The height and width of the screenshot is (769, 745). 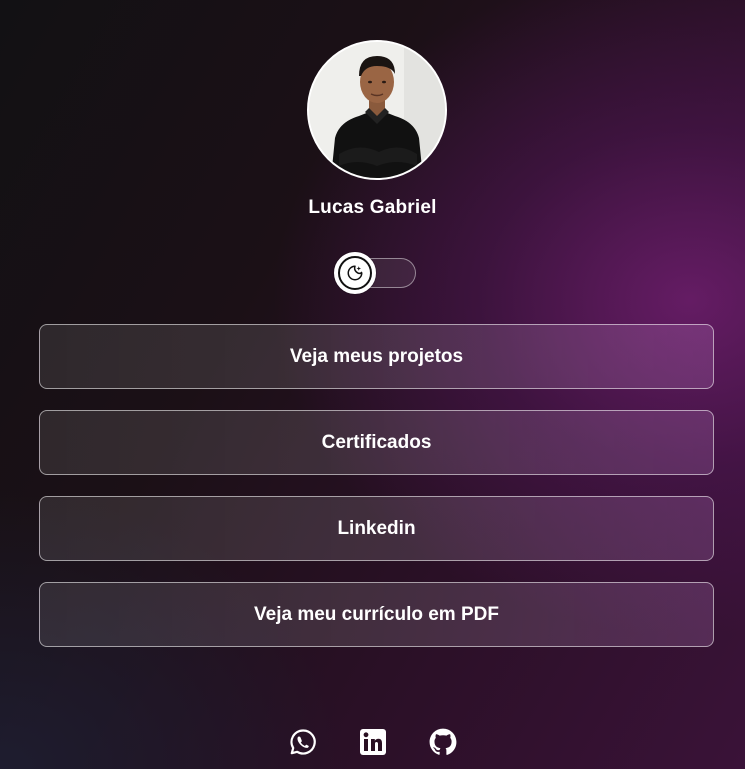 I want to click on github-icon, so click(x=443, y=742).